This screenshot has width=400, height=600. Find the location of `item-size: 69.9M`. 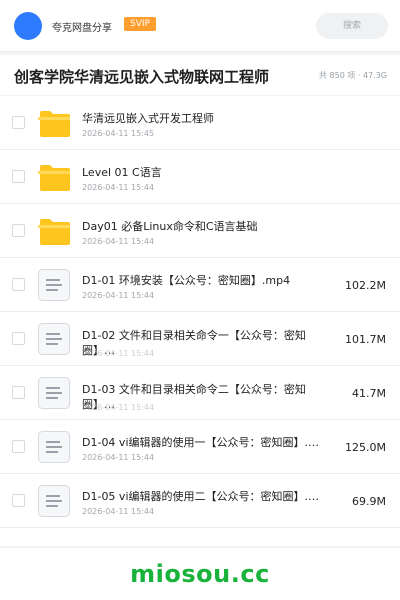

item-size: 69.9M is located at coordinates (369, 501).